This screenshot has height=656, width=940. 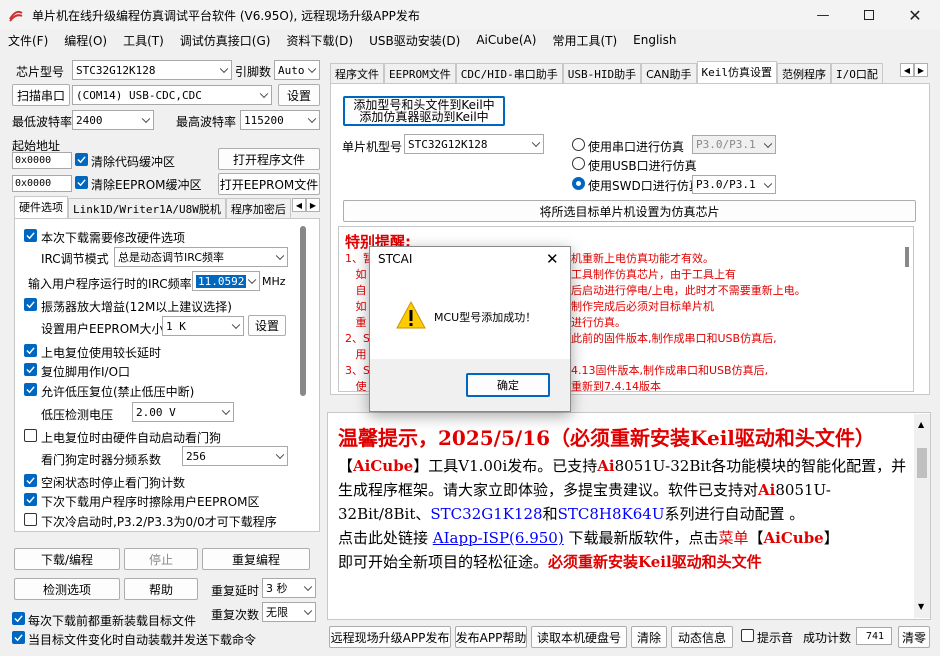 What do you see at coordinates (143, 40) in the screenshot?
I see `menu-item-2: 工具(T)` at bounding box center [143, 40].